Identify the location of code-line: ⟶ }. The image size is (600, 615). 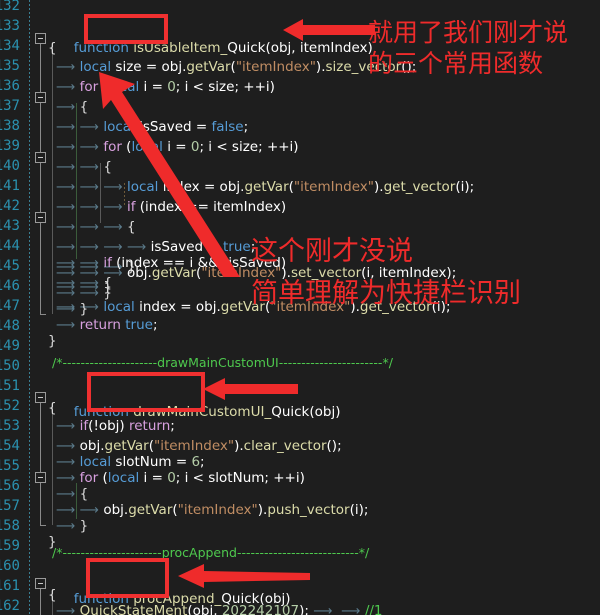
(72, 526).